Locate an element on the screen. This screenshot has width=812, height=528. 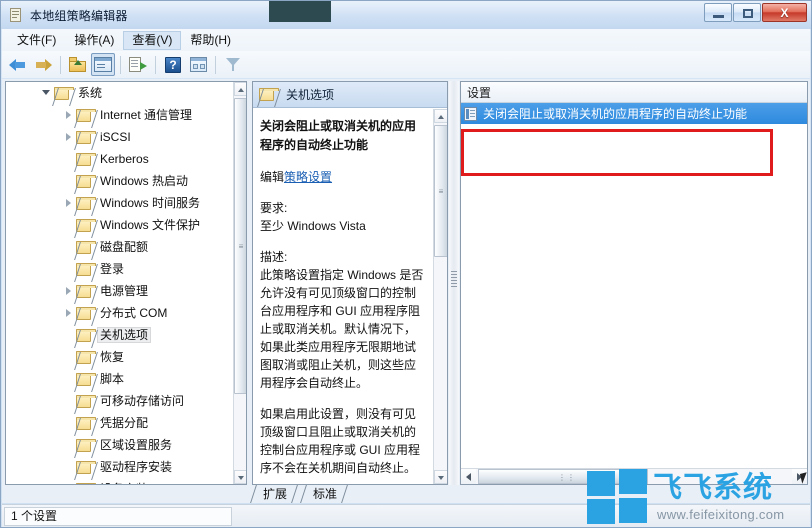
tree-node: 磁盘配额 is located at coordinates (119, 247).